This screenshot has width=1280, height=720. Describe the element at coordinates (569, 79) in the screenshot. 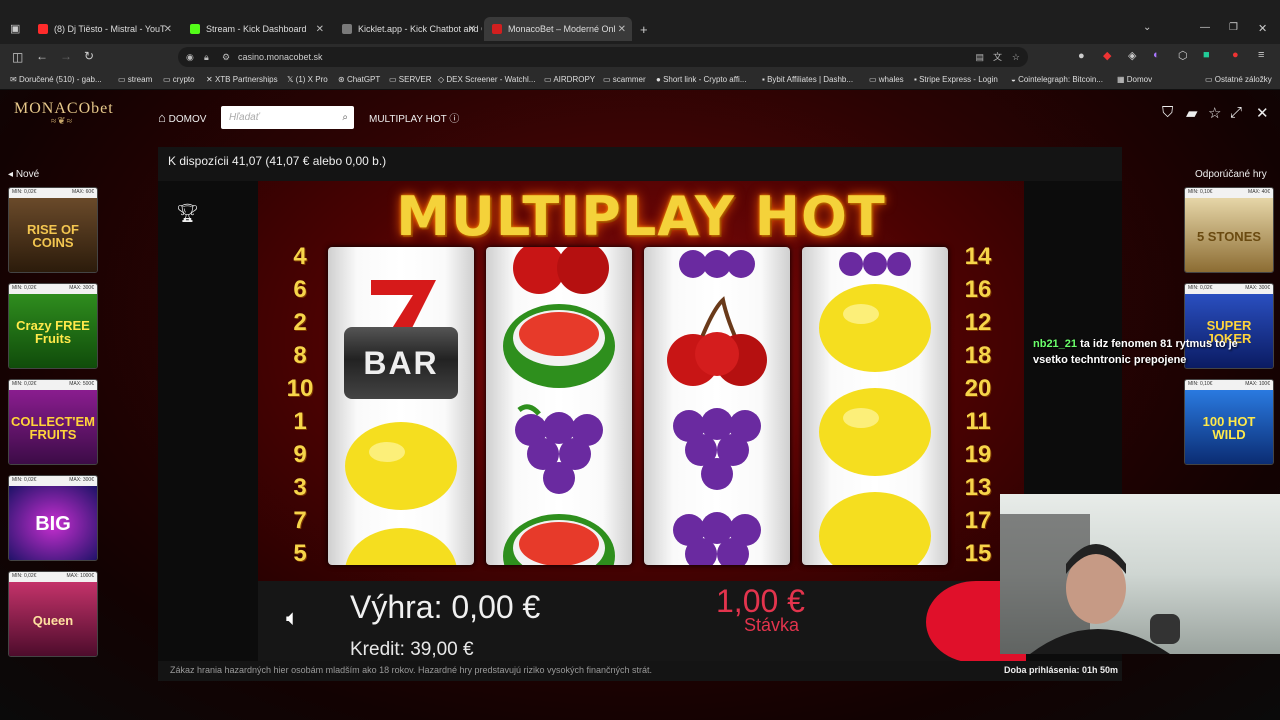

I see `bookmark-folder: ▭ AIRDROPY` at that location.